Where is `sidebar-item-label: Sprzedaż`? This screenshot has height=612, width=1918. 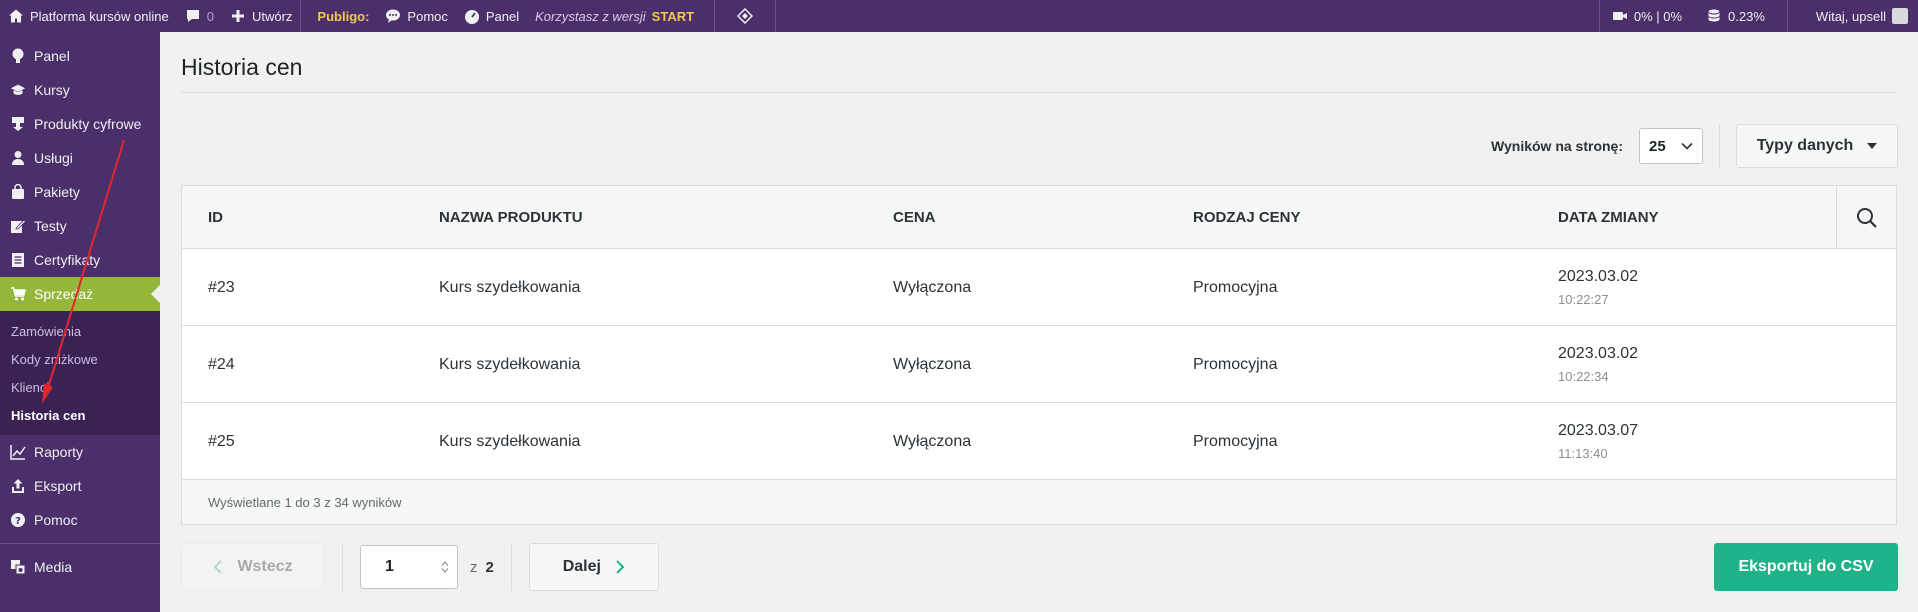
sidebar-item-label: Sprzedaż is located at coordinates (64, 294).